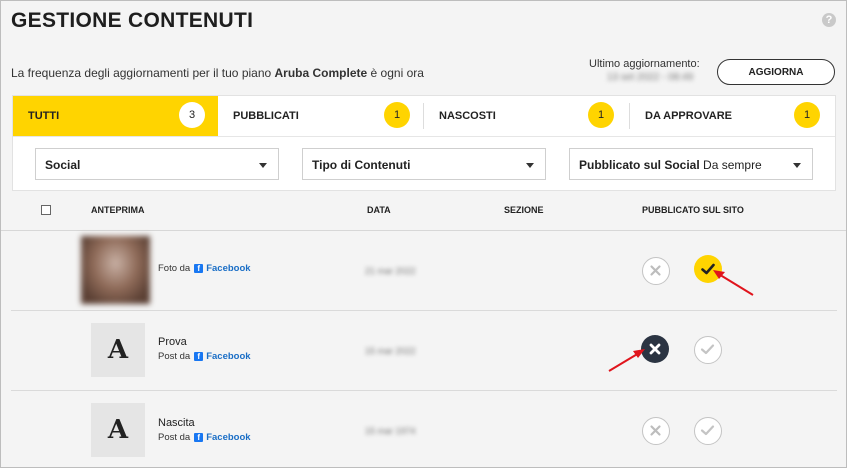 This screenshot has height=468, width=847. What do you see at coordinates (776, 72) in the screenshot?
I see `refresh-button: AGGIORNA` at bounding box center [776, 72].